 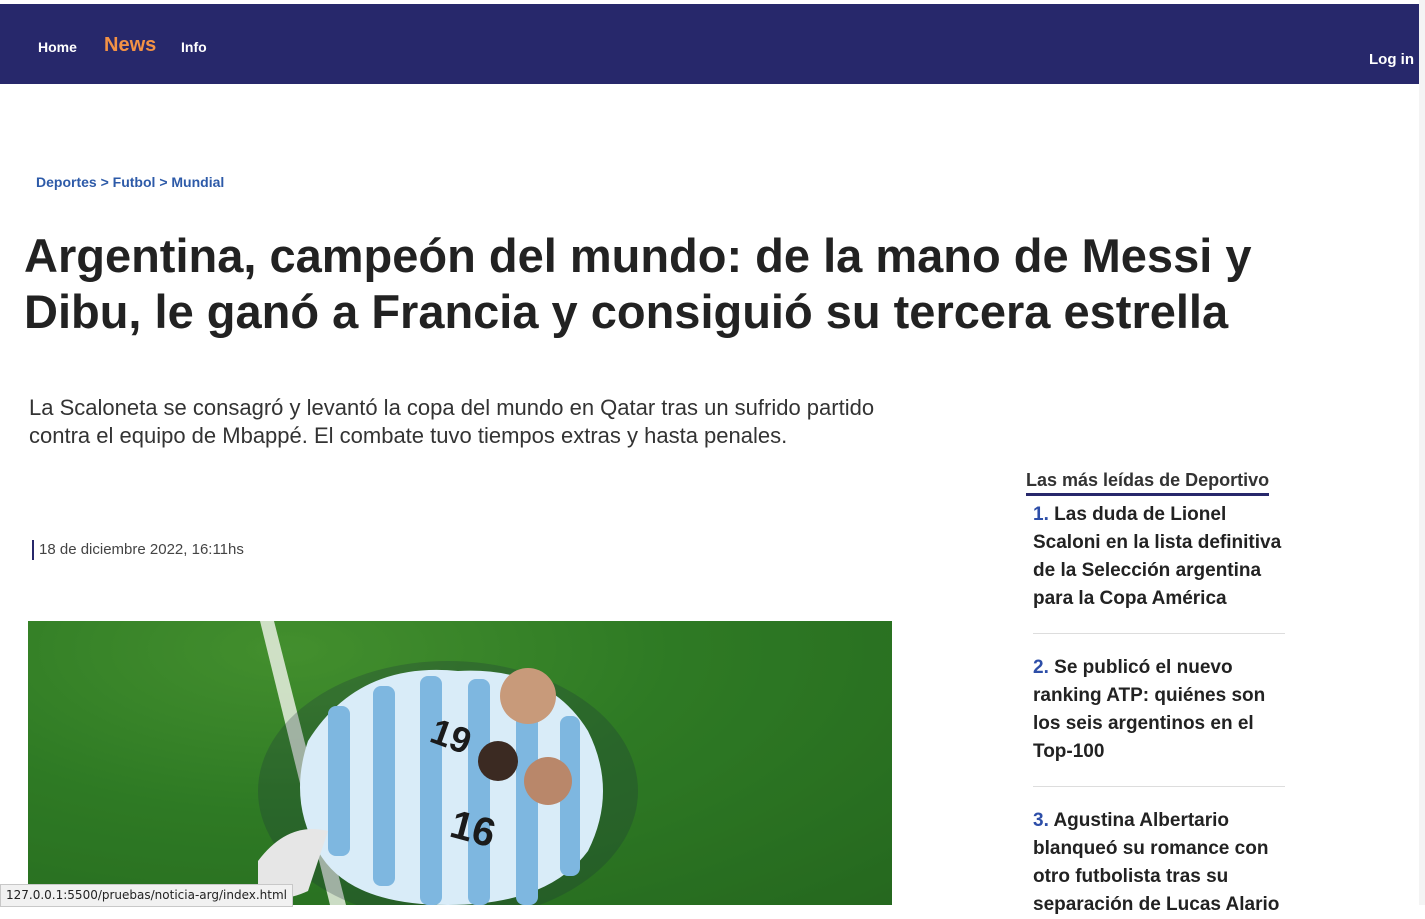 I want to click on login-link: Log in, so click(x=1391, y=59).